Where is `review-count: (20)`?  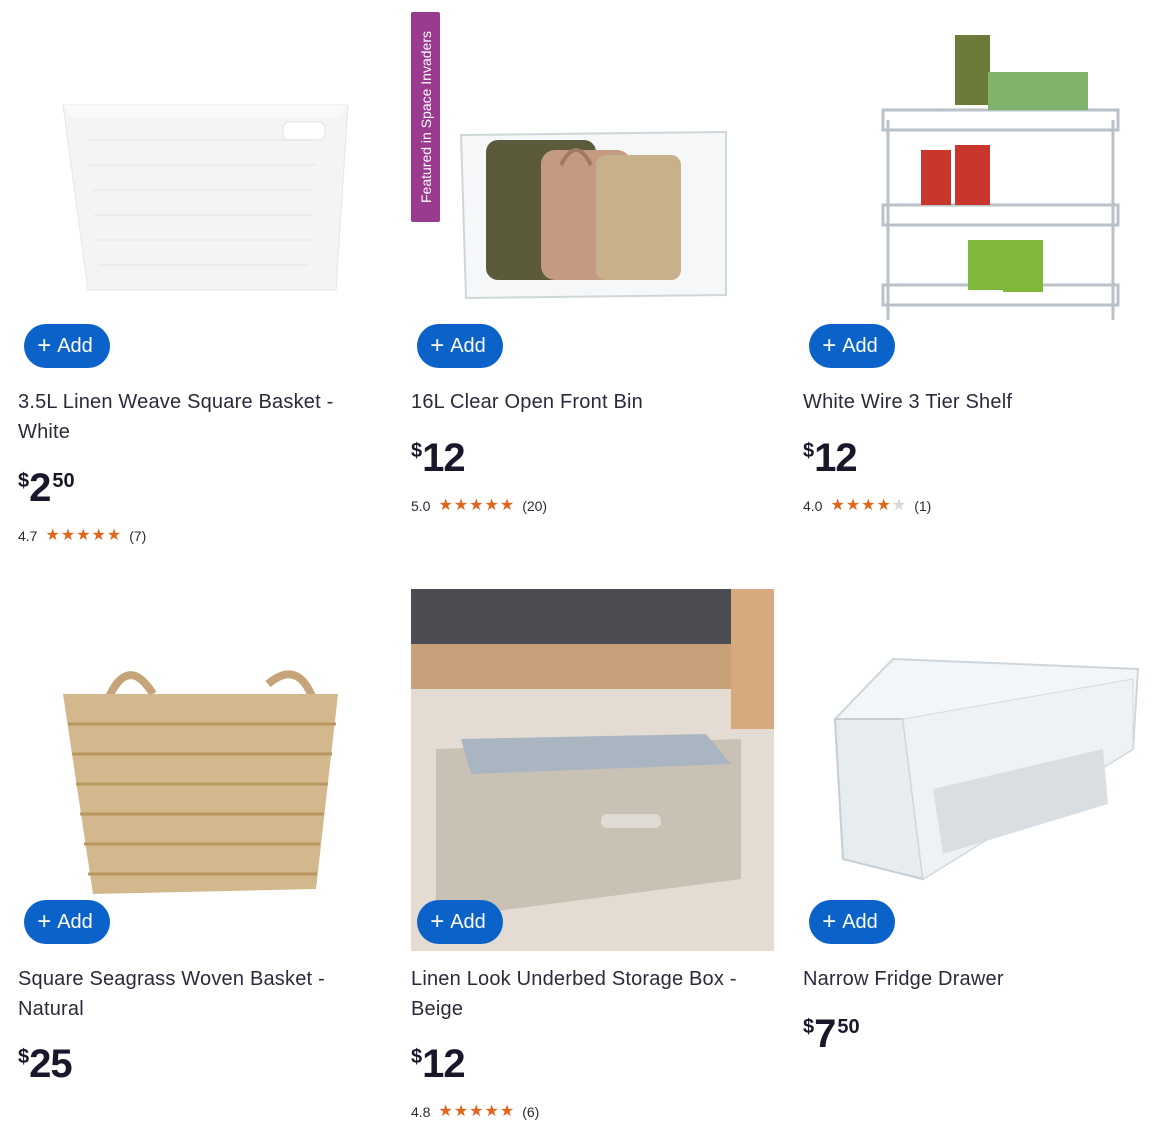
review-count: (20) is located at coordinates (535, 506).